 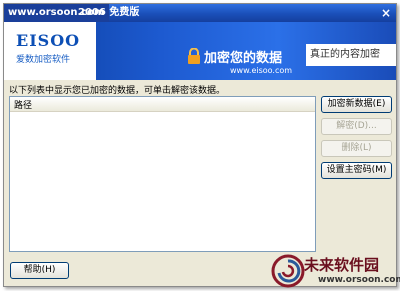 I want to click on column-path: 路径, so click(x=23, y=104).